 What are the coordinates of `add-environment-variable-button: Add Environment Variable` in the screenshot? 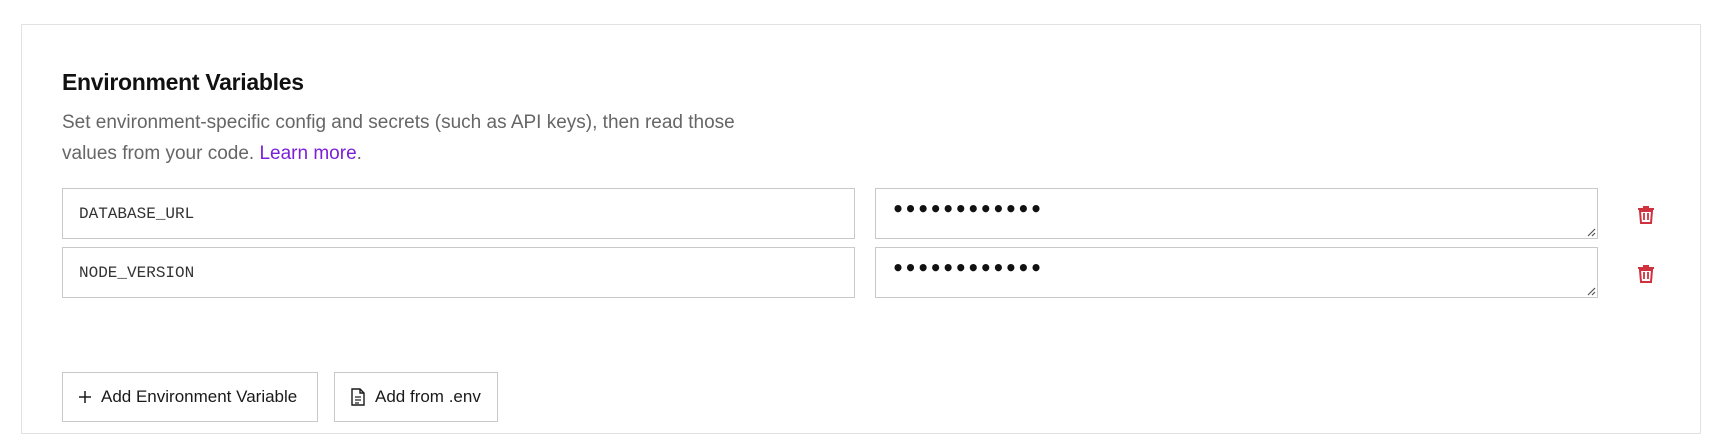 It's located at (190, 397).